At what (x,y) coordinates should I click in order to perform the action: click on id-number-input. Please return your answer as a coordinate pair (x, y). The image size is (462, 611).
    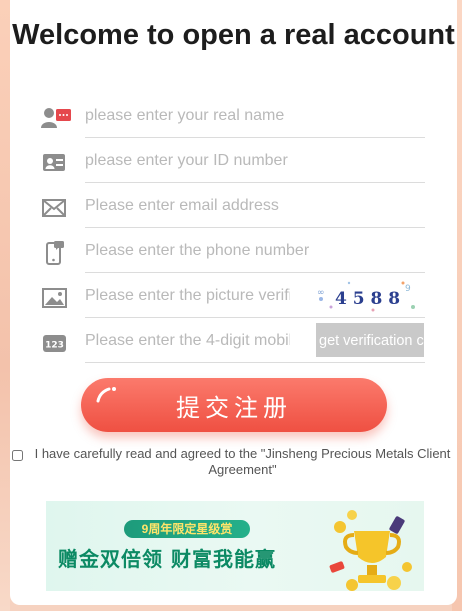
    Looking at the image, I should click on (255, 161).